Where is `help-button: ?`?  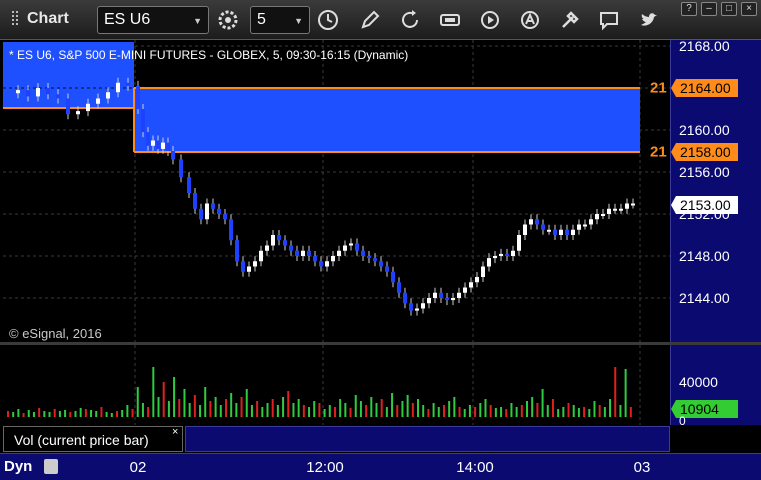
help-button: ? is located at coordinates (689, 9).